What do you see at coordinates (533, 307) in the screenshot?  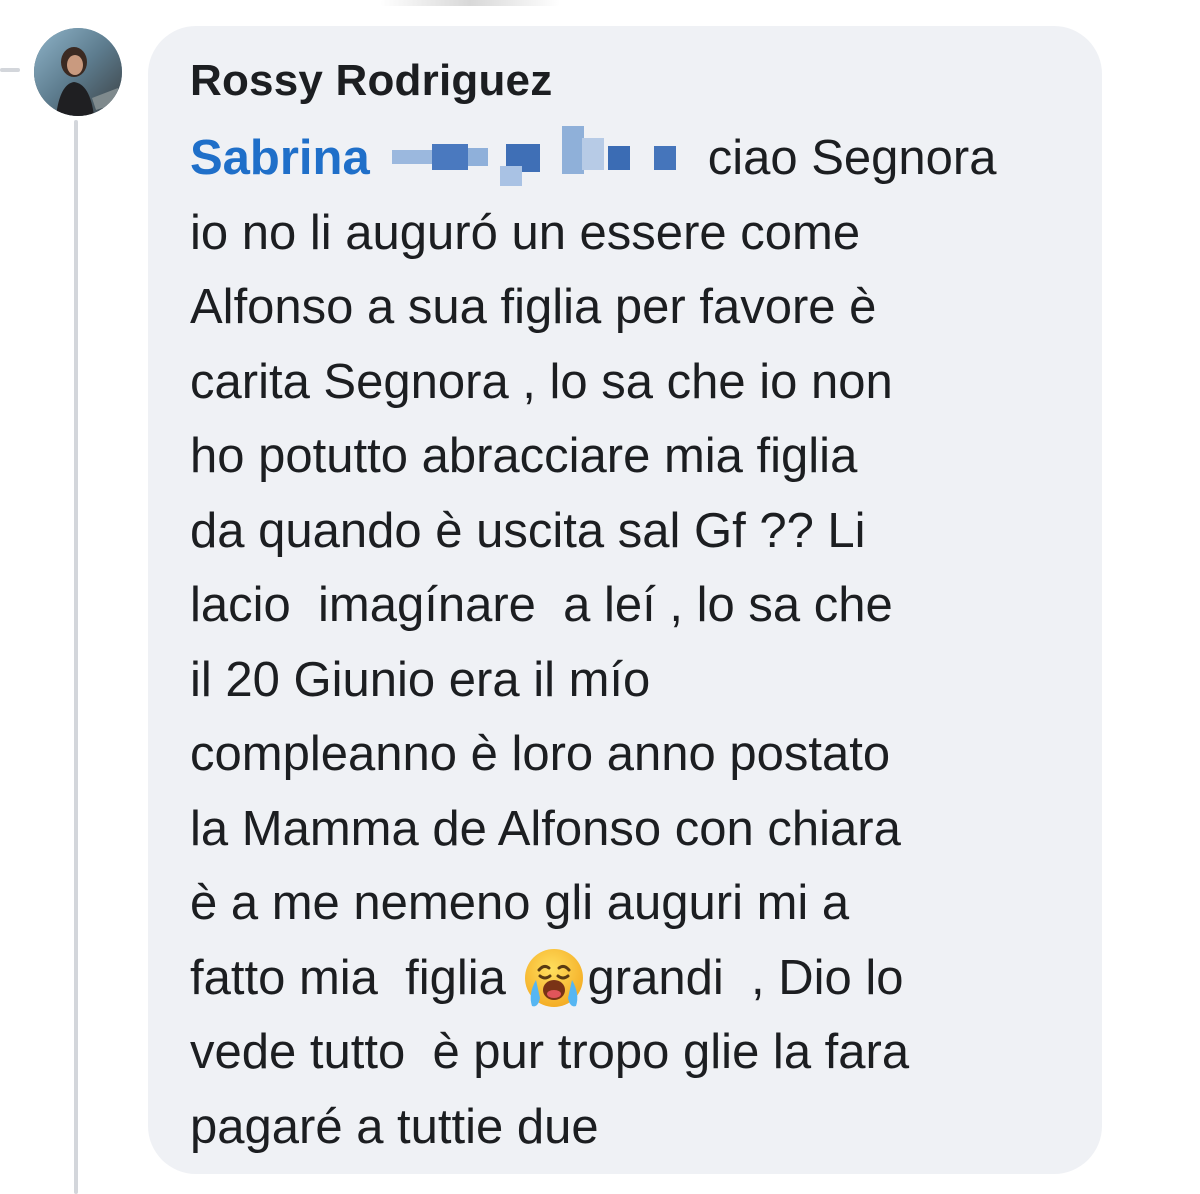 I see `comment-line: Alfonso a sua figlia per favore è` at bounding box center [533, 307].